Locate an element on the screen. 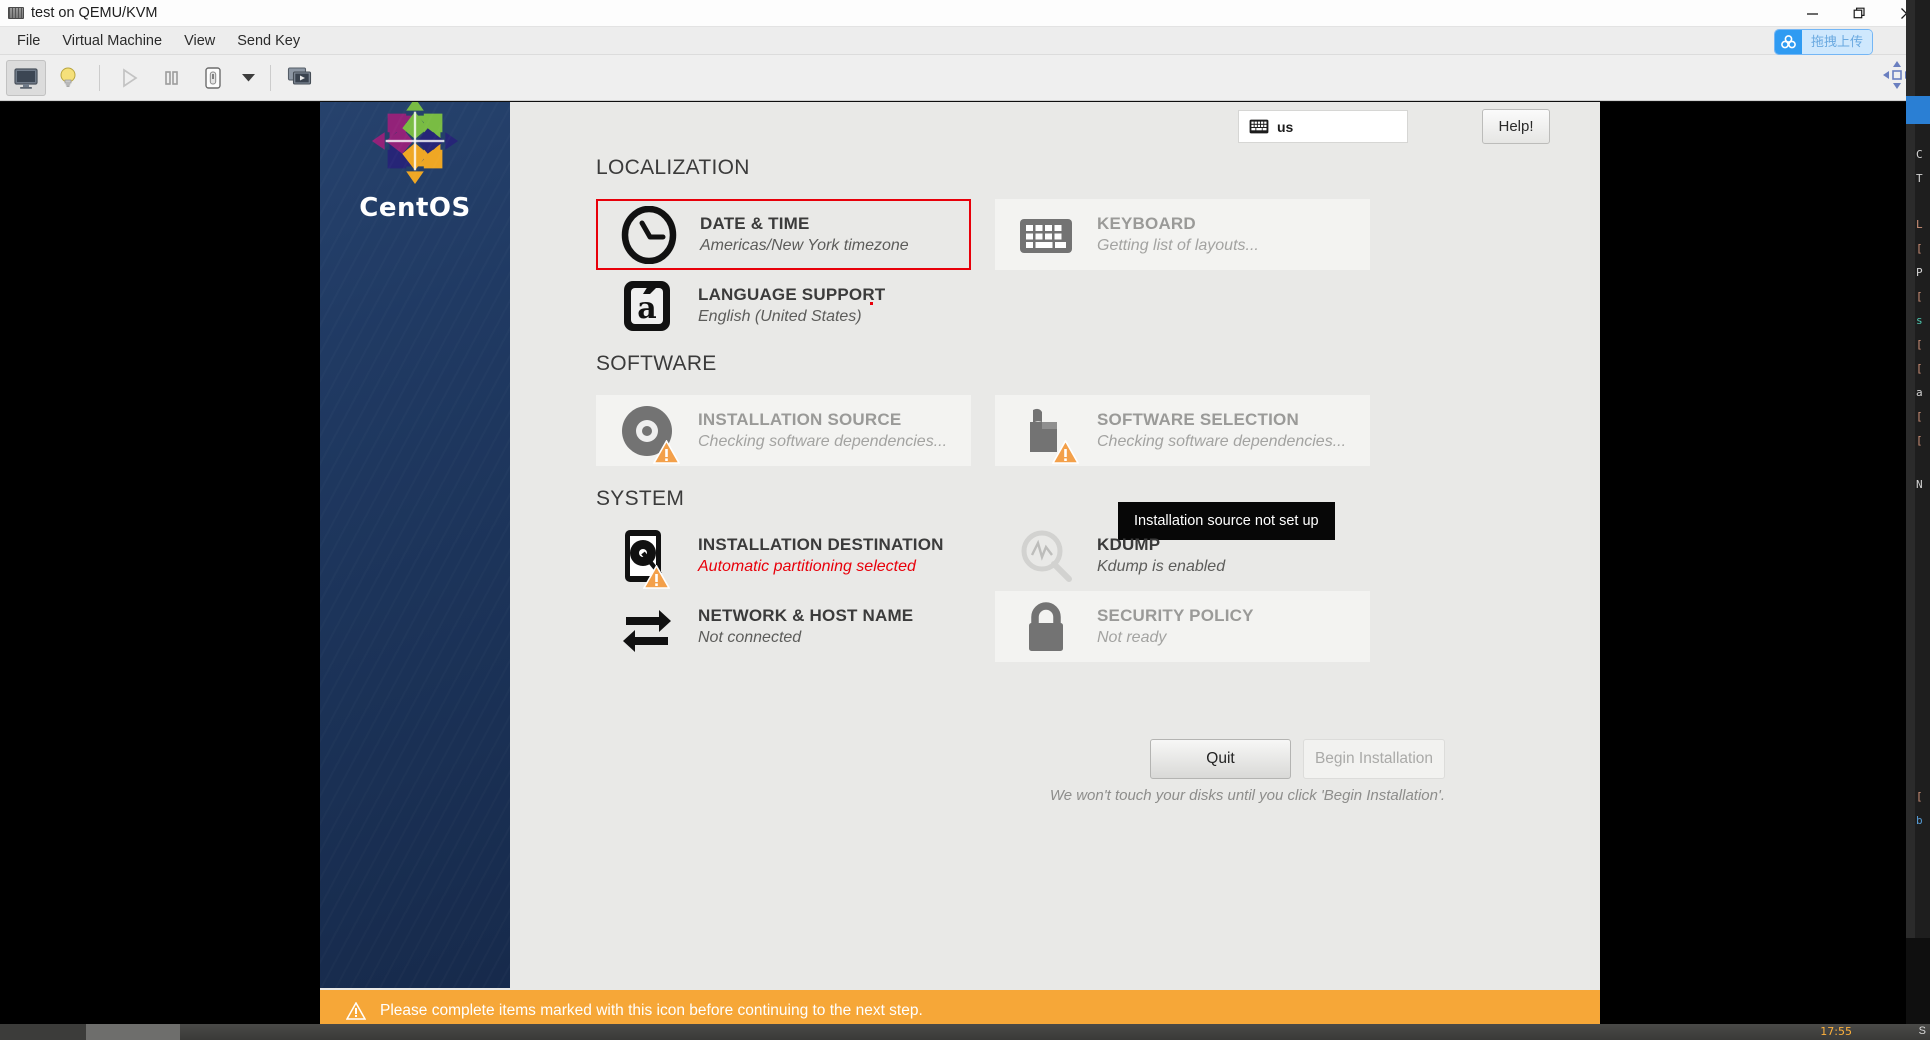  editor-minimap is located at coordinates (1910, 469).